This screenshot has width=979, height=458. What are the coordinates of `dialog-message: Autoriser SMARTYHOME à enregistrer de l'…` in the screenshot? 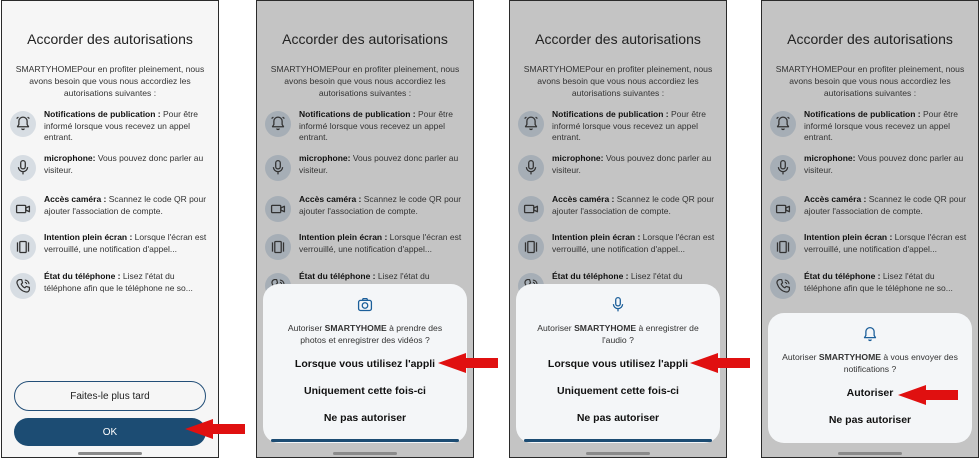 It's located at (618, 334).